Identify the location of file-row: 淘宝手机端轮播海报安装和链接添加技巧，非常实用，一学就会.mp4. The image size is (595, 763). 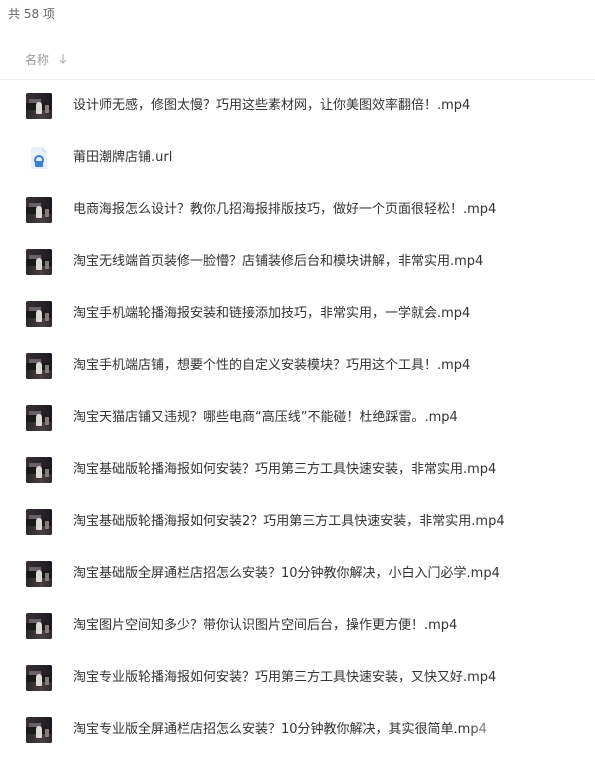
(297, 314).